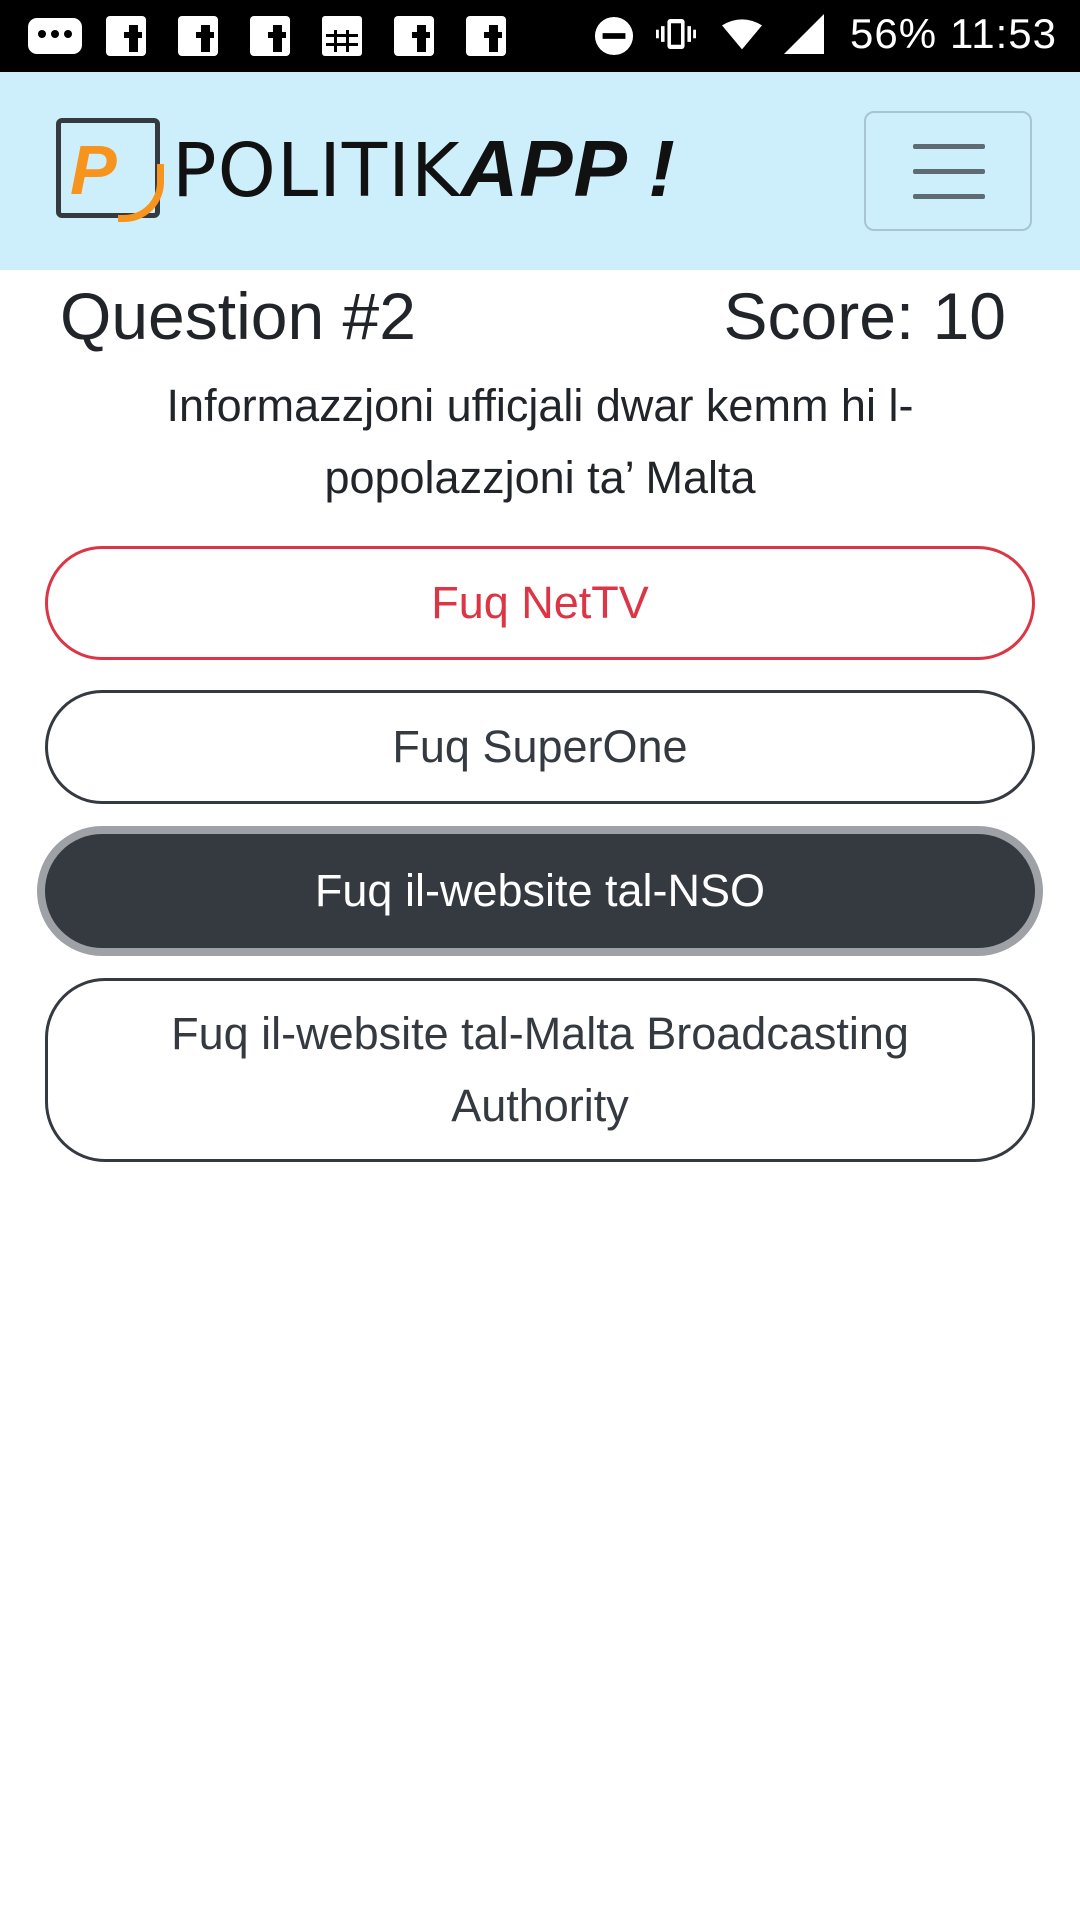 This screenshot has width=1080, height=1920. What do you see at coordinates (93, 170) in the screenshot?
I see `logo-letter: P` at bounding box center [93, 170].